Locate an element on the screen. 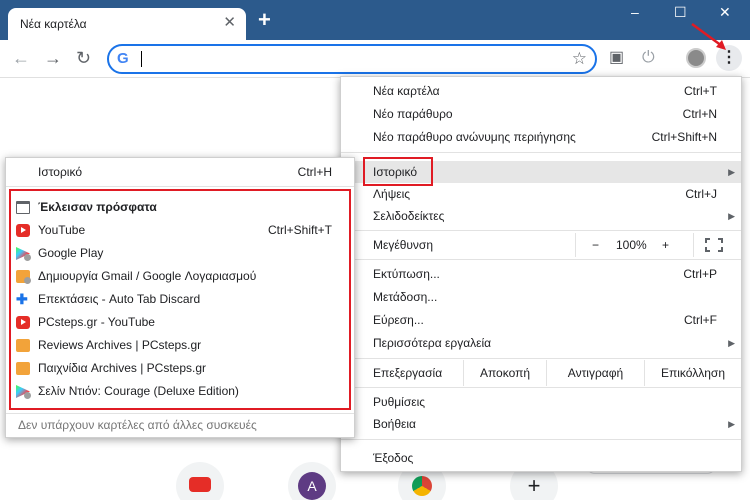  recent-item: Σελίν Ντιόν: Courage (Deluxe Edition) is located at coordinates (180, 391).